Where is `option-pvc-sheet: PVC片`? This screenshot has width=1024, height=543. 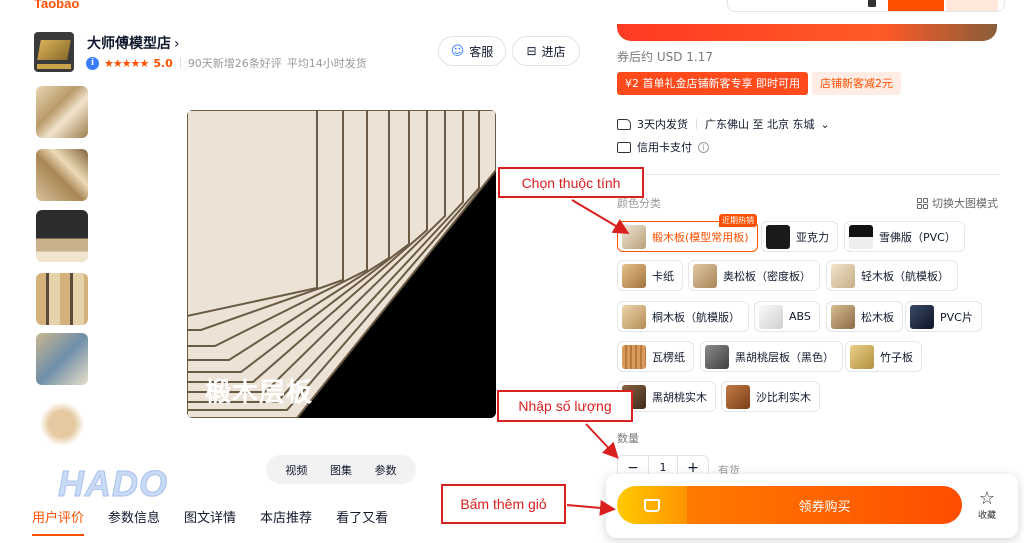
option-pvc-sheet: PVC片 is located at coordinates (943, 316).